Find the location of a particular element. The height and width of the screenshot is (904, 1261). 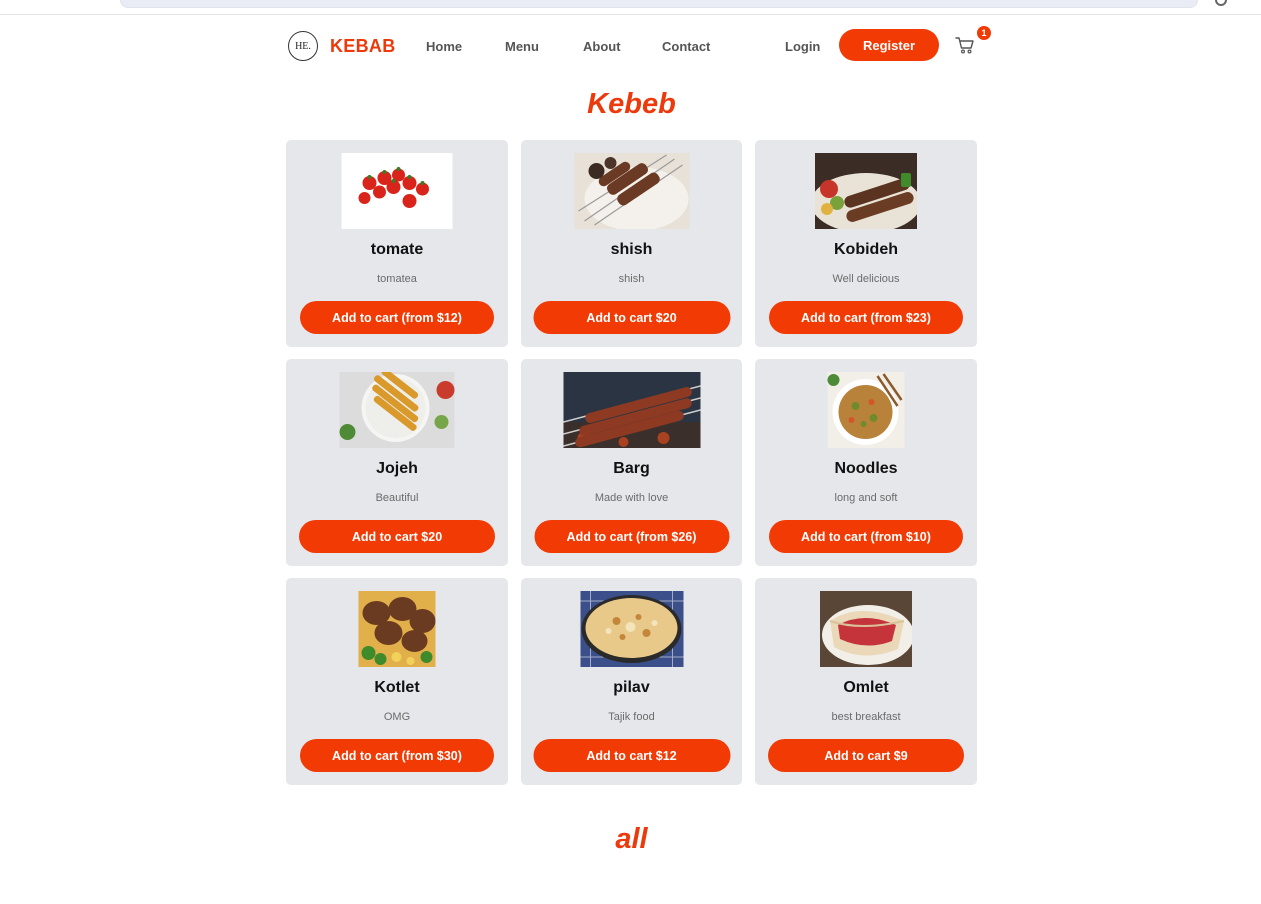

product-name: Kobideh is located at coordinates (866, 250).